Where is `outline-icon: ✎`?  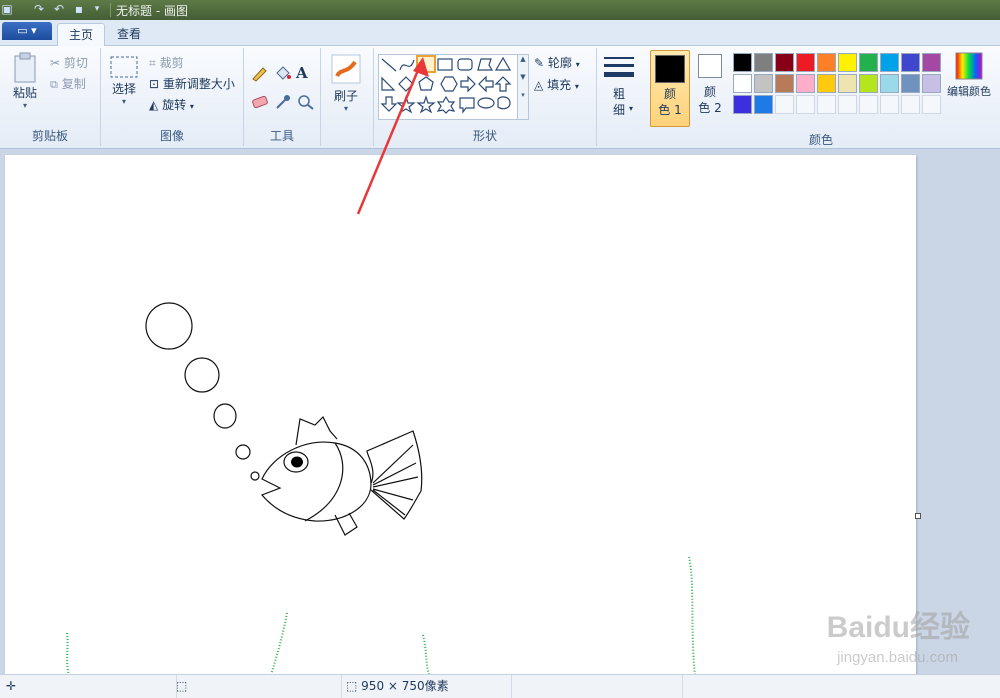
outline-icon: ✎ is located at coordinates (539, 63).